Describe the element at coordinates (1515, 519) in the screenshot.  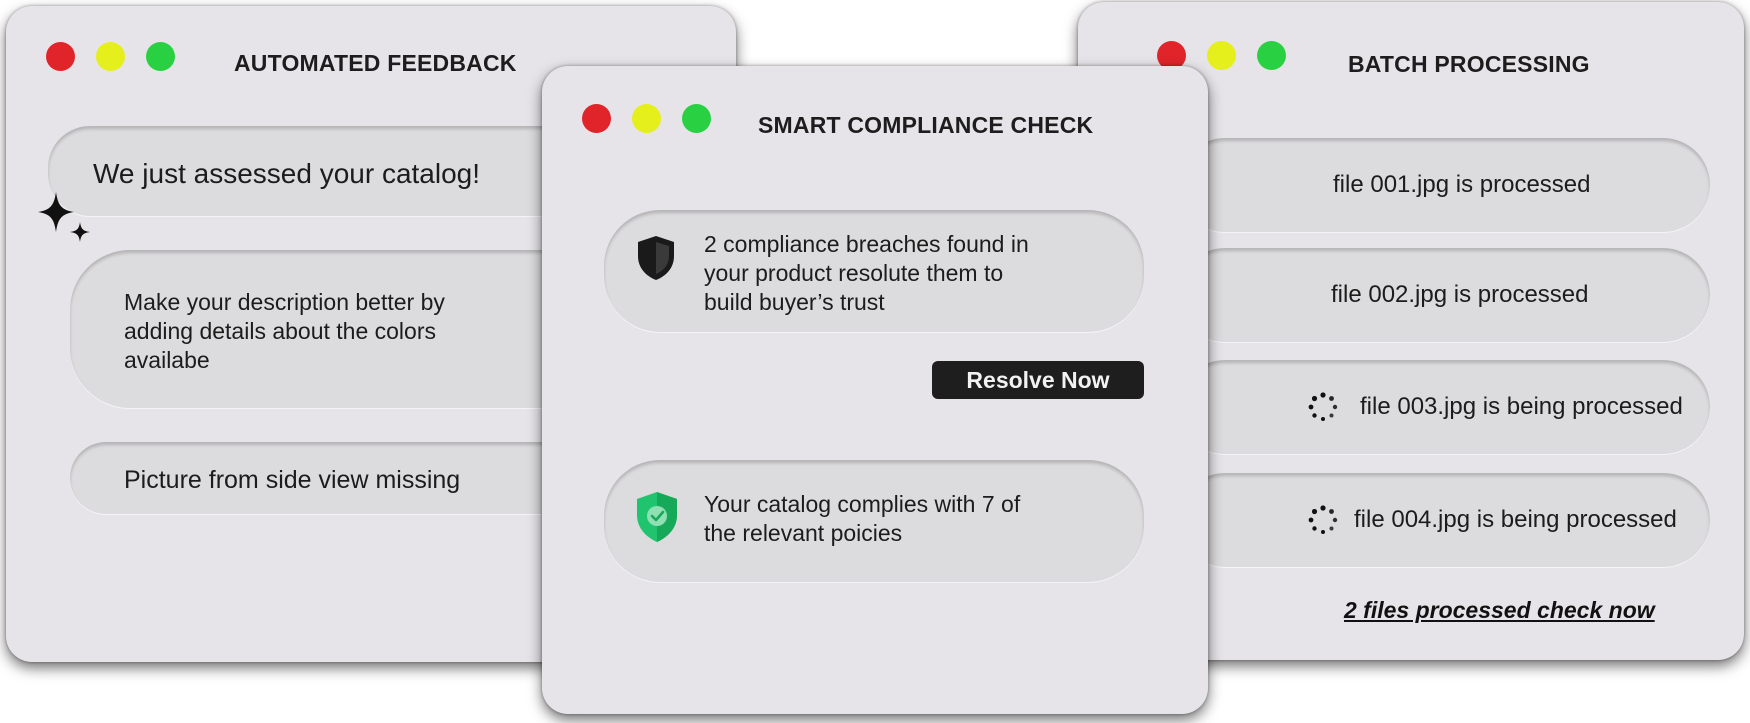
I see `file-status-text: file 004.jpg is being processed` at that location.